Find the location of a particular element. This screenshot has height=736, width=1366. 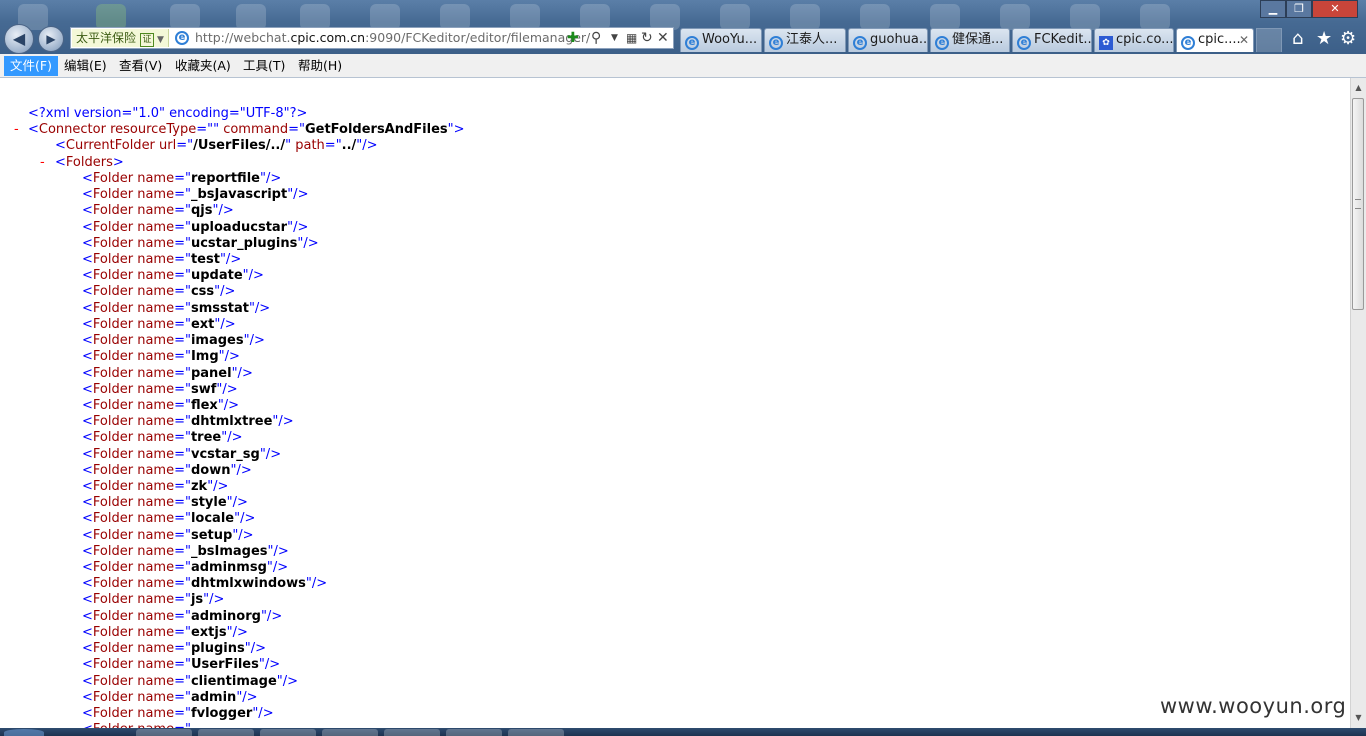

search-icon: ⚲ is located at coordinates (596, 38).